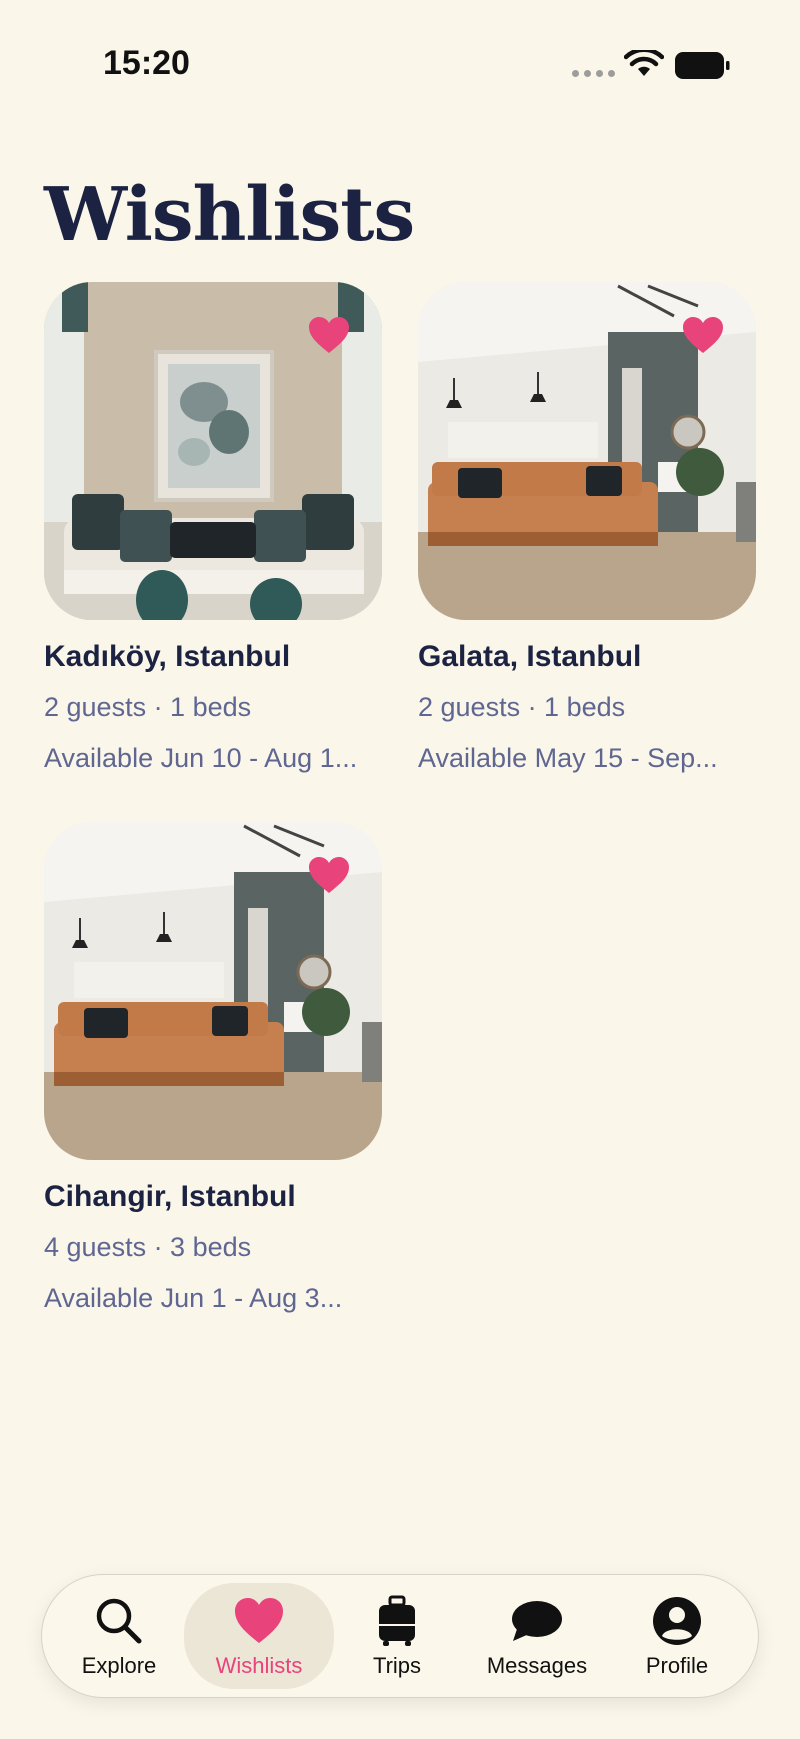 This screenshot has width=800, height=1739. I want to click on tab-profile: Profile, so click(677, 1636).